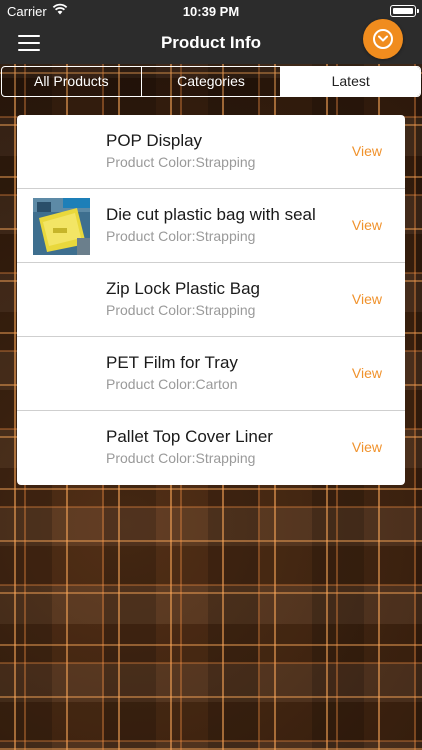 This screenshot has width=422, height=750. What do you see at coordinates (71, 81) in the screenshot?
I see `tab-all-products: All Products` at bounding box center [71, 81].